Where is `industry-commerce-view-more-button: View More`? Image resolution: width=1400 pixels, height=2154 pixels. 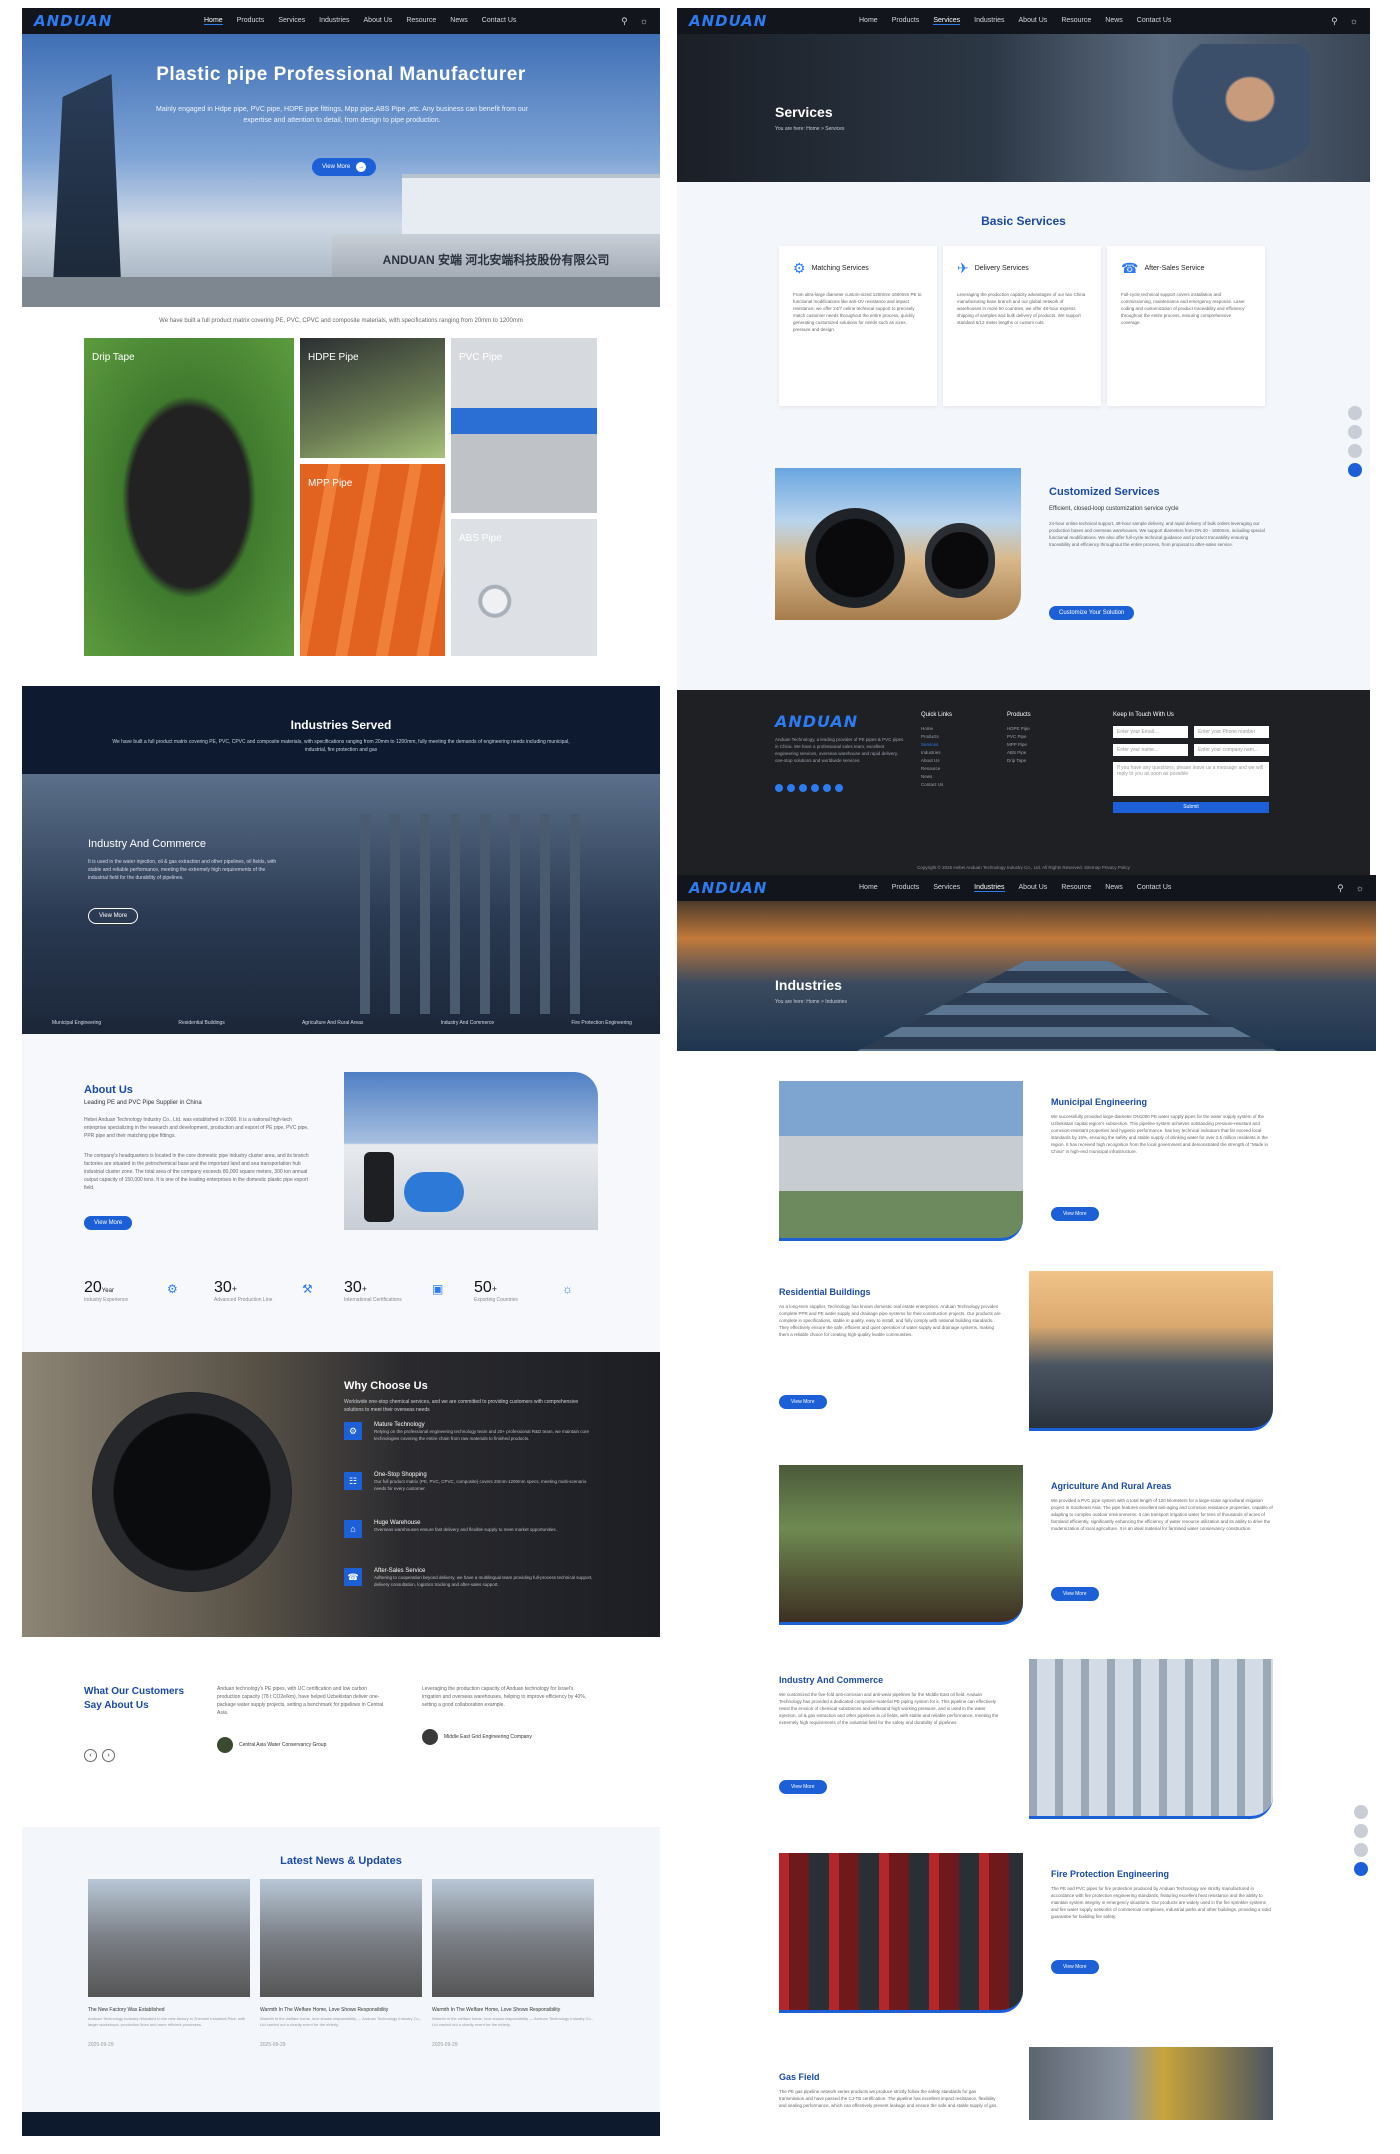
industry-commerce-view-more-button: View More is located at coordinates (803, 1787).